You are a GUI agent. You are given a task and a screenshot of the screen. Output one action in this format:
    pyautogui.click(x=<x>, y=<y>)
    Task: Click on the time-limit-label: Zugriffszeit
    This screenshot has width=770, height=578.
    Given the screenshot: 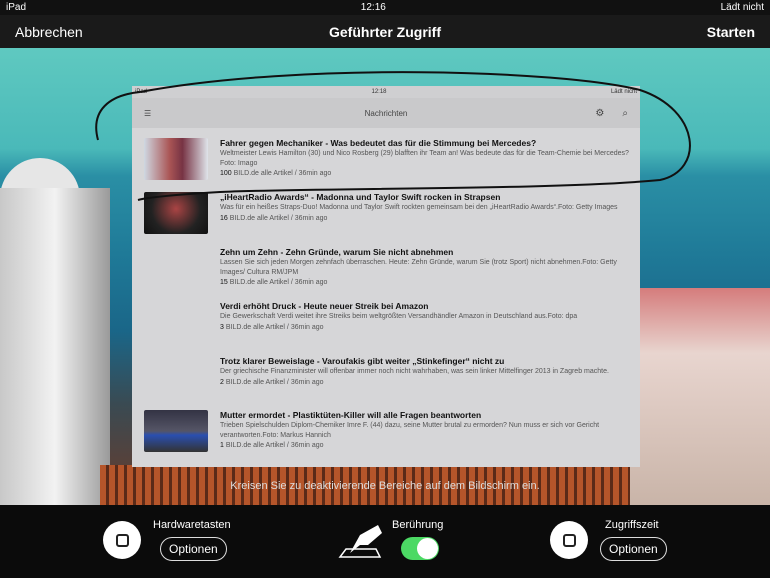 What is the action you would take?
    pyautogui.click(x=632, y=525)
    